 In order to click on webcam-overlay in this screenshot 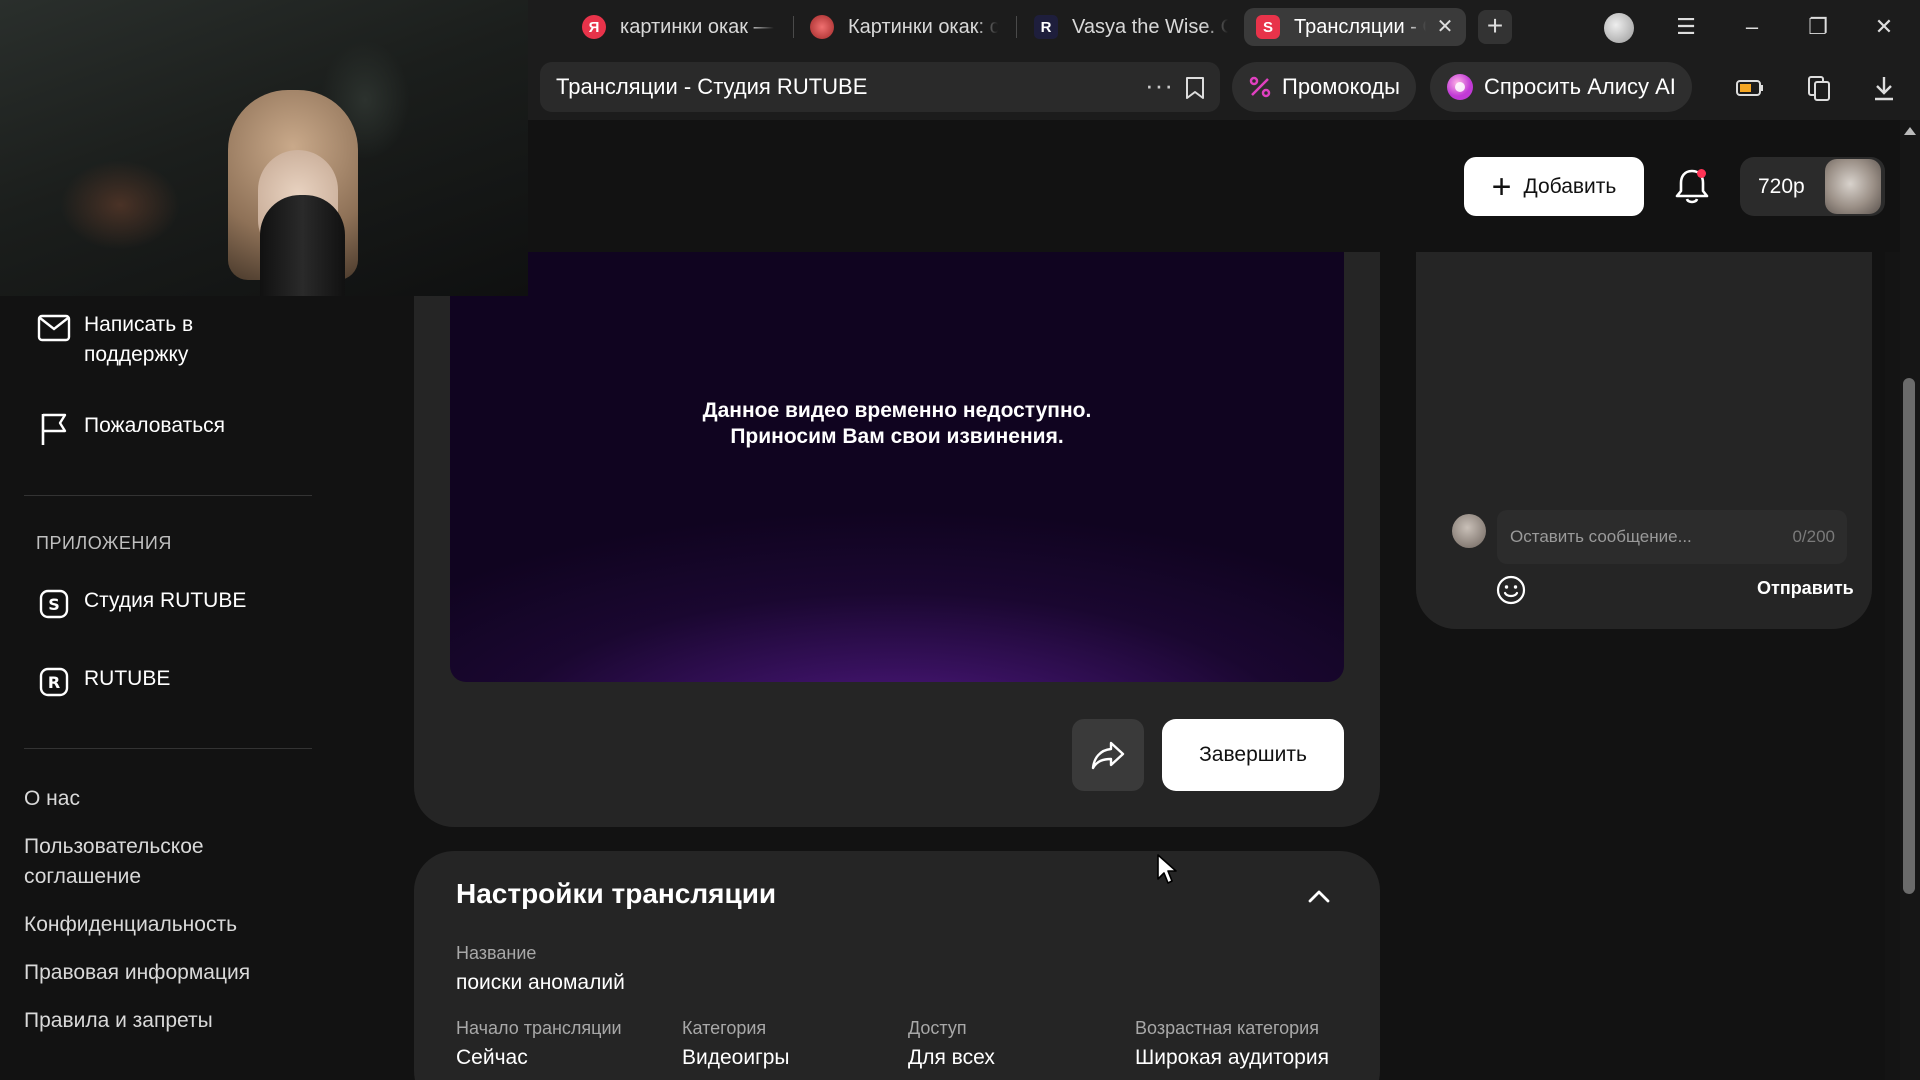, I will do `click(264, 148)`.